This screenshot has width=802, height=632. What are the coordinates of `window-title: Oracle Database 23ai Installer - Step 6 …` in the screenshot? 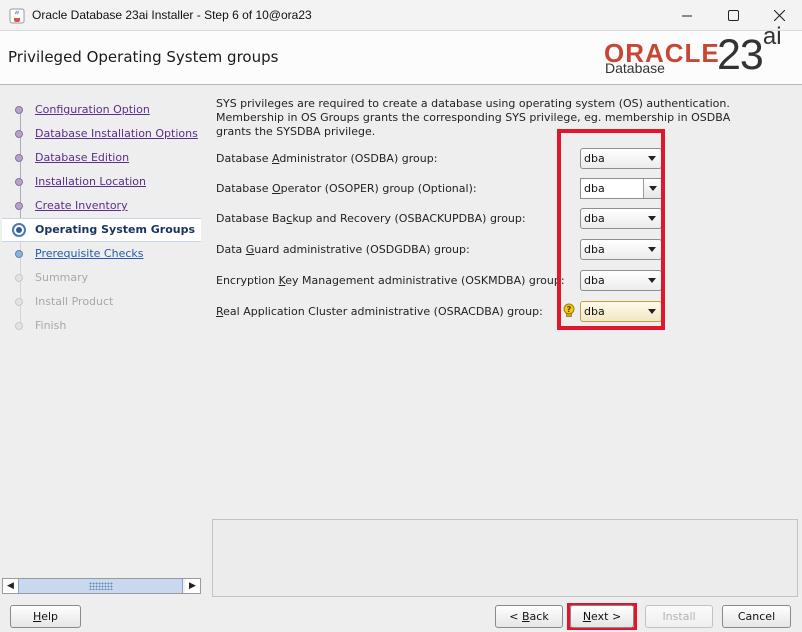 It's located at (172, 15).